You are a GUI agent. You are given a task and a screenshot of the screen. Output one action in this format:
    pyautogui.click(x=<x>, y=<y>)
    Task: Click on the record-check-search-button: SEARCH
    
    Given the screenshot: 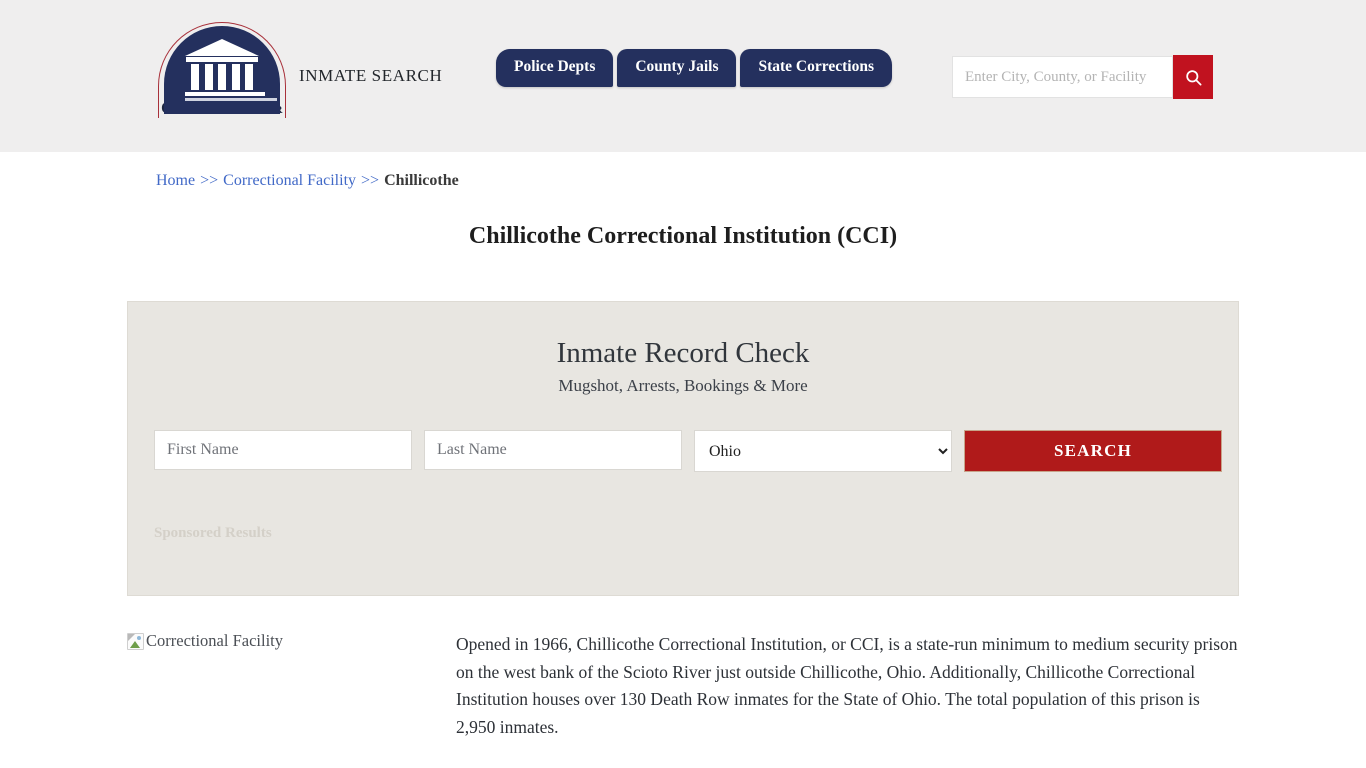 What is the action you would take?
    pyautogui.click(x=1093, y=451)
    